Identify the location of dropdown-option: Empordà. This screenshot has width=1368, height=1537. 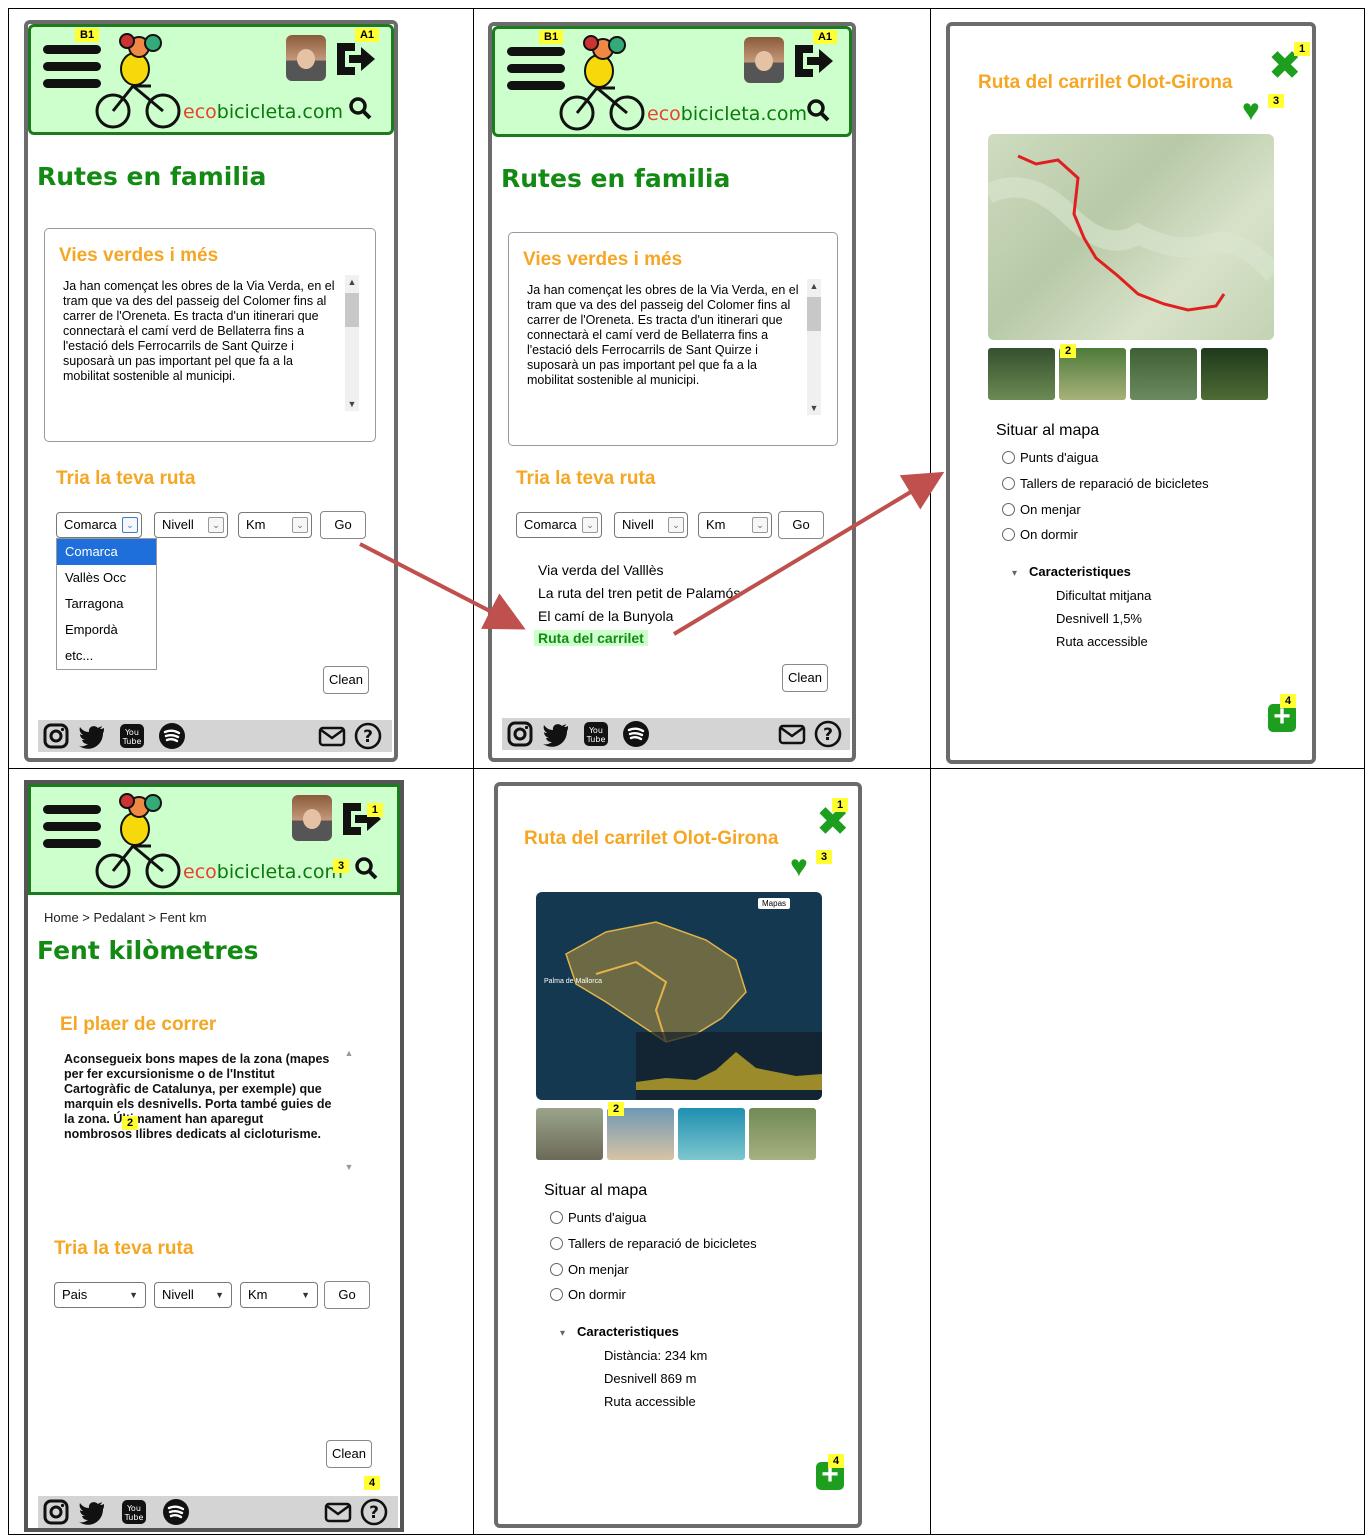
(106, 630).